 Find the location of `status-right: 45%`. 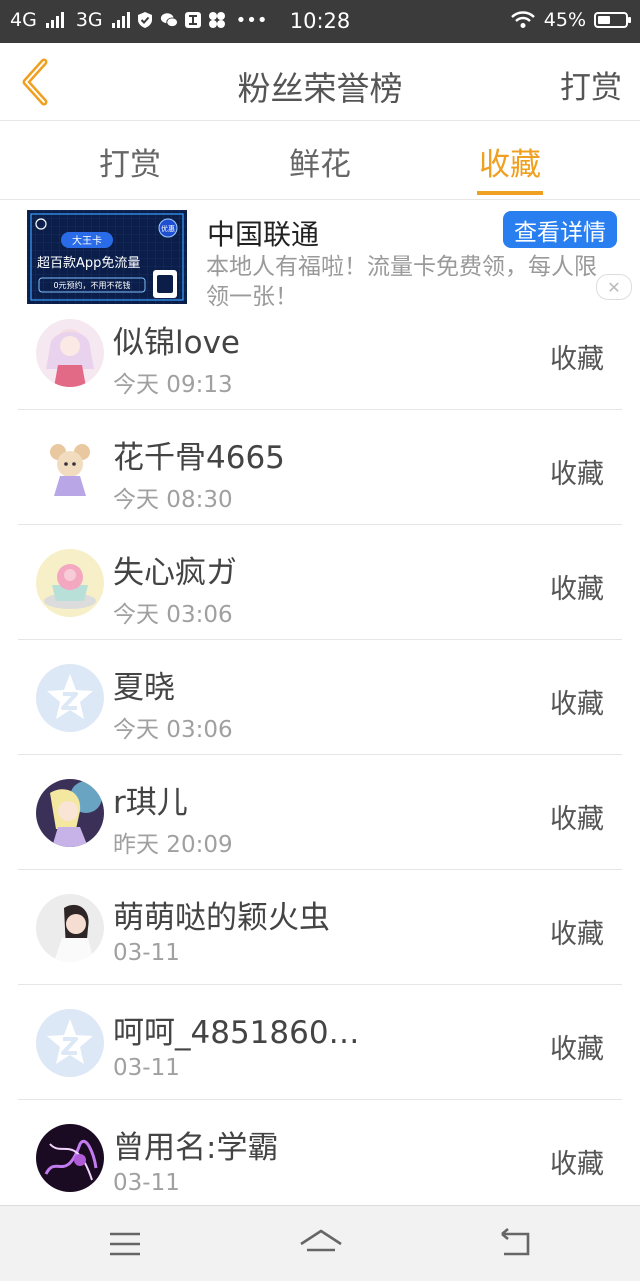

status-right: 45% is located at coordinates (570, 20).